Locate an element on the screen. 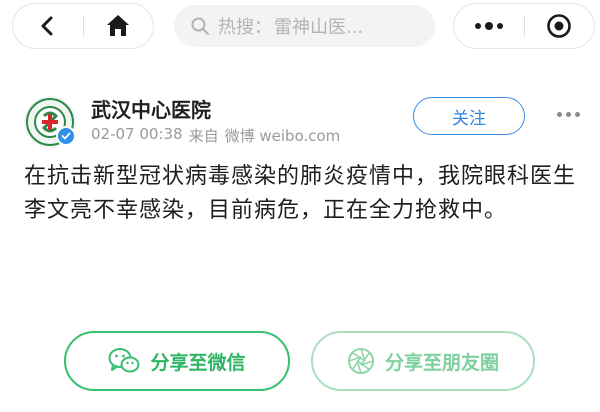  post-date: 02-07 00:38 is located at coordinates (137, 134).